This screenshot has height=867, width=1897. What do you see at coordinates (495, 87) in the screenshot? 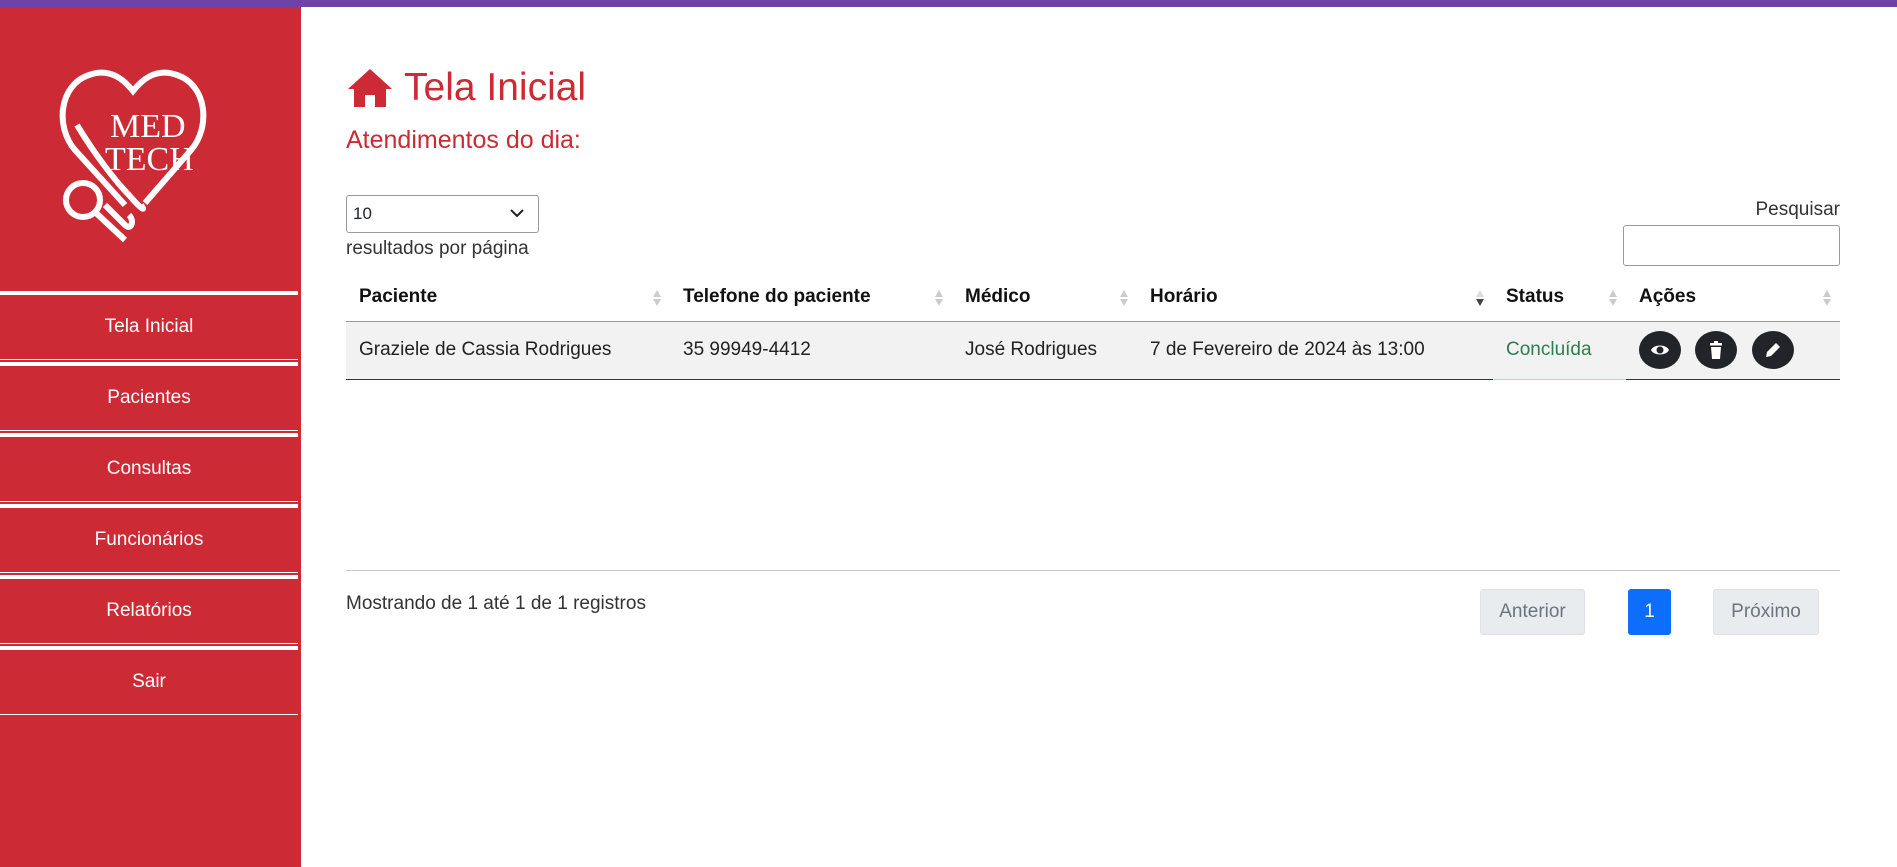
I see `page-title: Tela Inicial` at bounding box center [495, 87].